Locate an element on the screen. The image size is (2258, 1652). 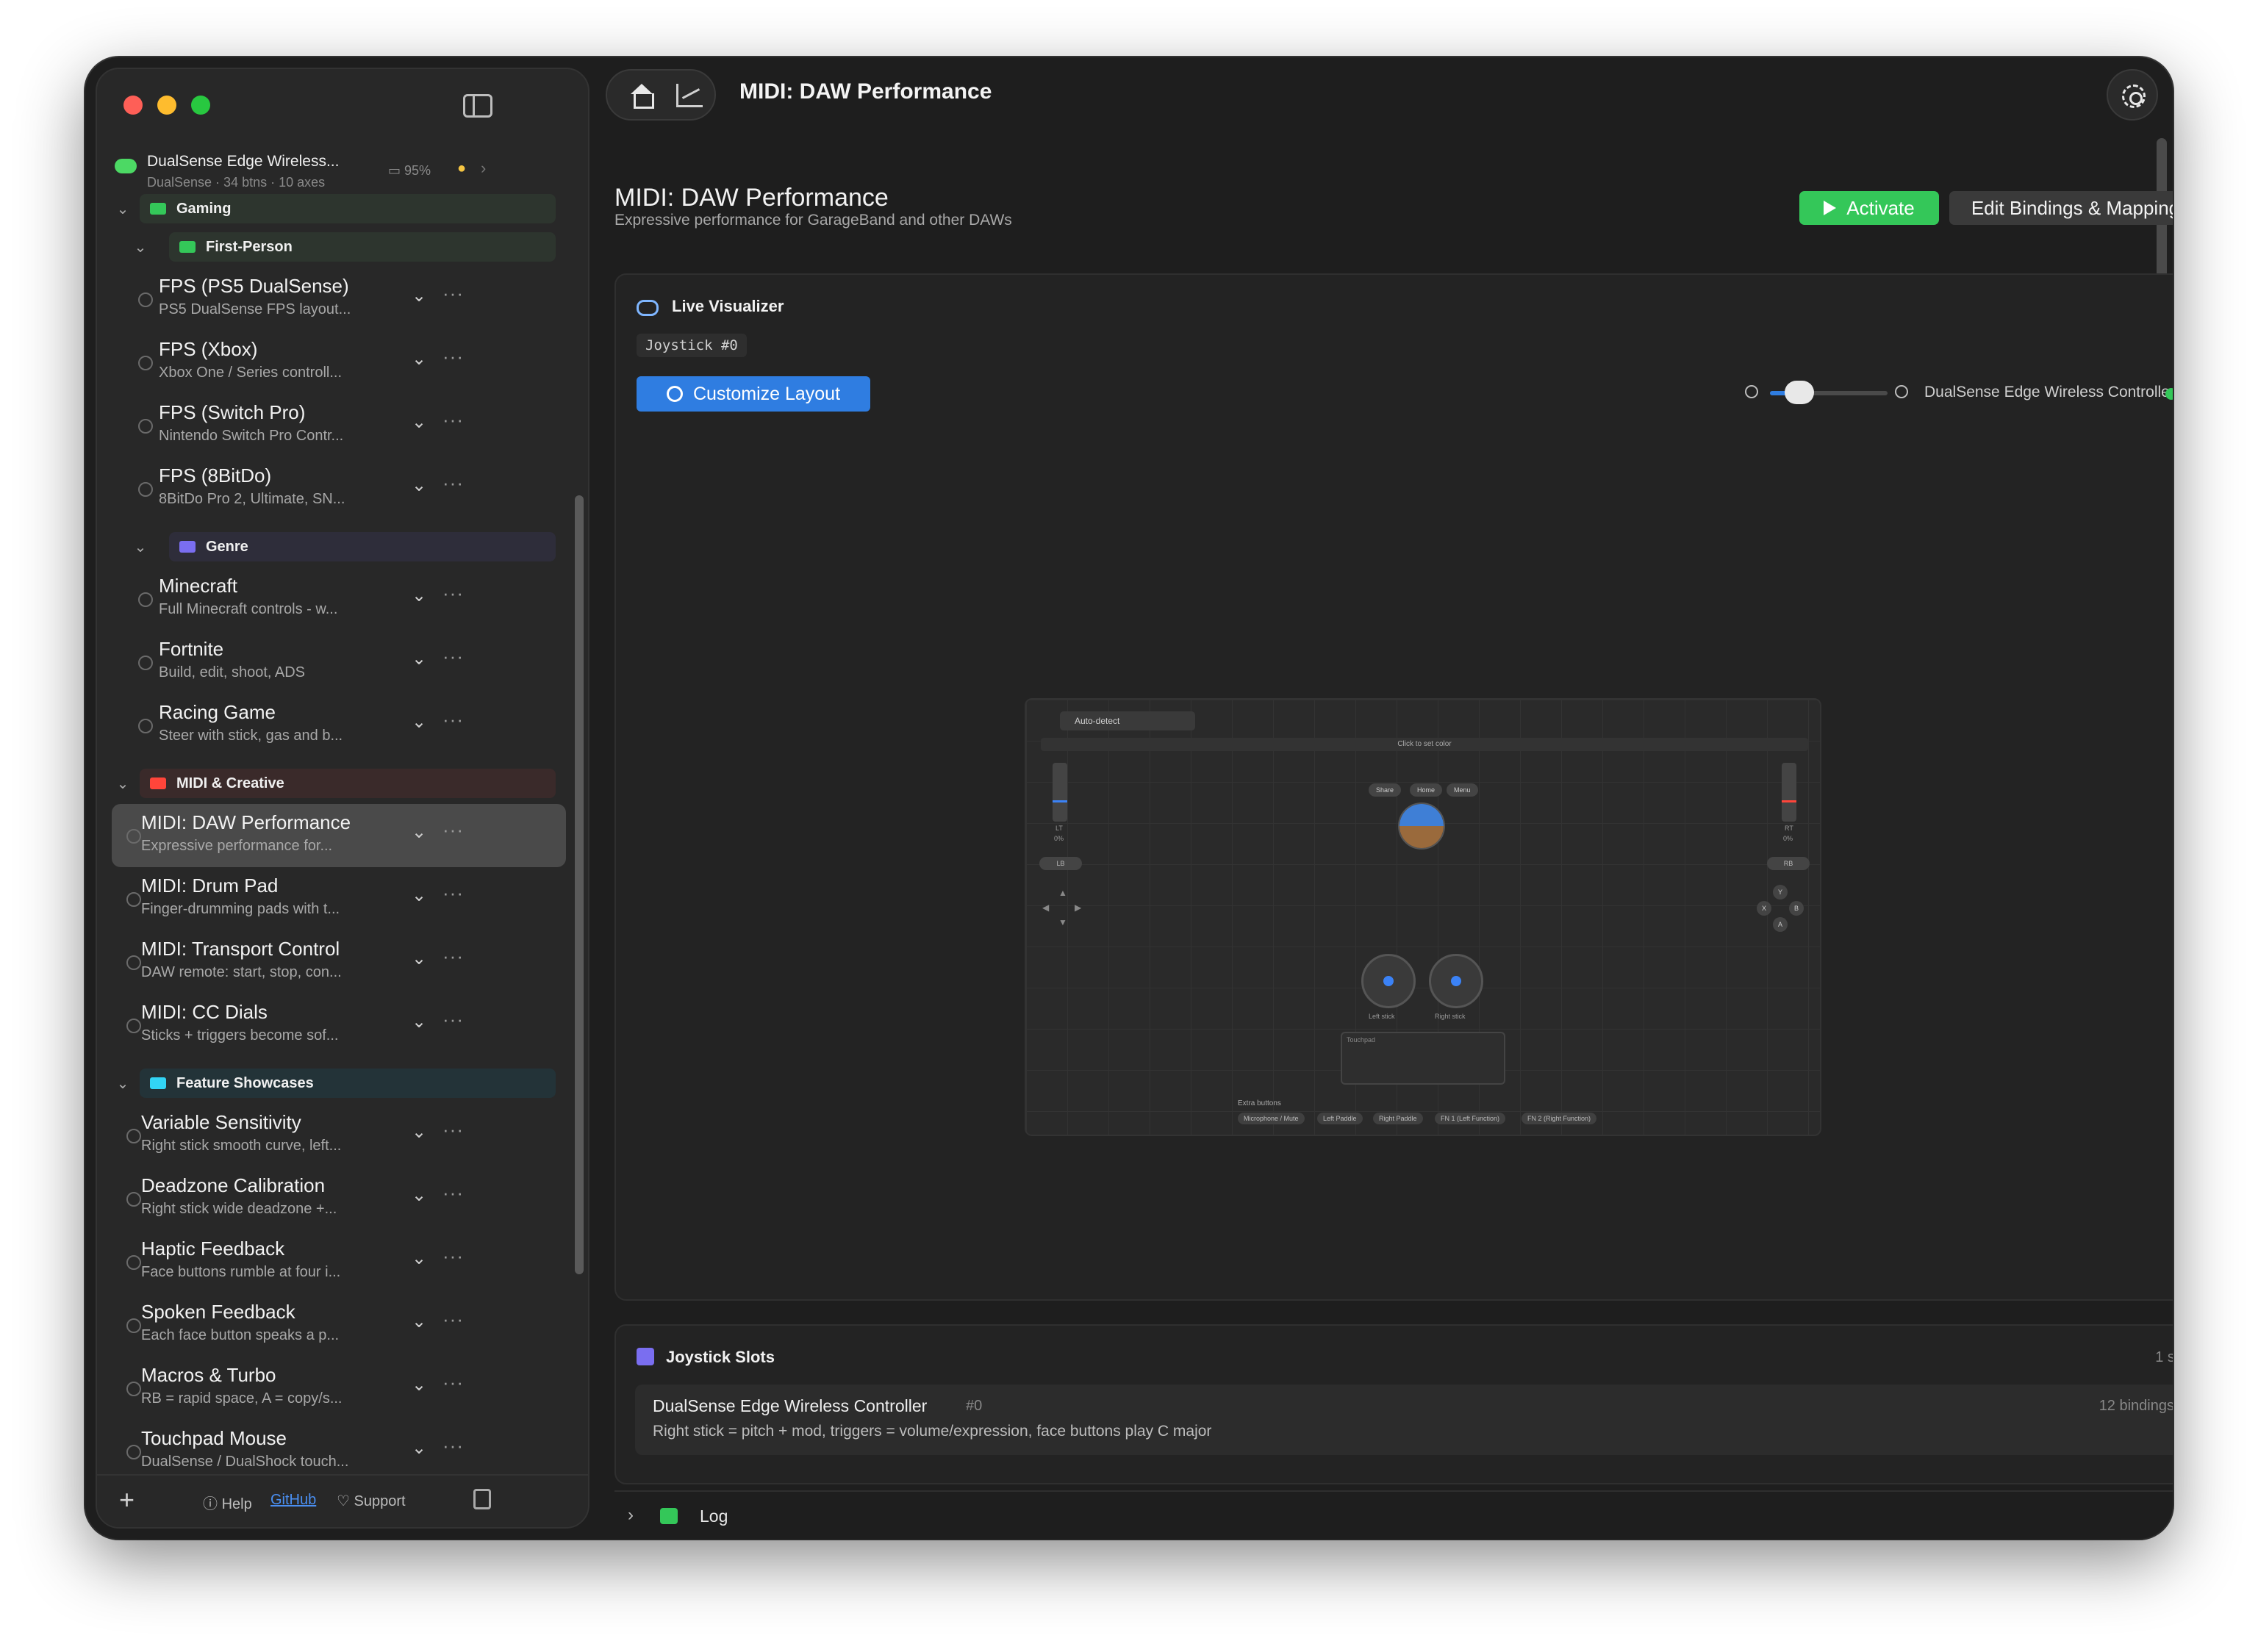
log-bar: › Log is located at coordinates (1393, 1514).